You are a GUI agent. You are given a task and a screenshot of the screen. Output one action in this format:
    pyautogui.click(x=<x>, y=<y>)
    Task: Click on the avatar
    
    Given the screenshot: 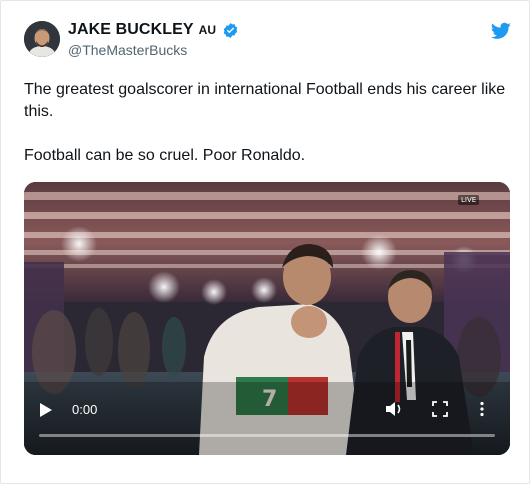 What is the action you would take?
    pyautogui.click(x=42, y=39)
    